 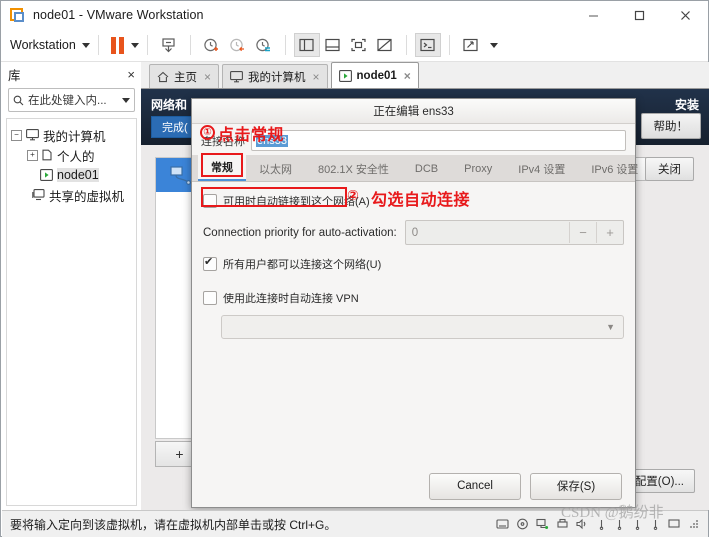 What do you see at coordinates (413, 264) in the screenshot?
I see `allusers-checkbox-row: 所有用户都可以连接这个网络(U)` at bounding box center [413, 264].